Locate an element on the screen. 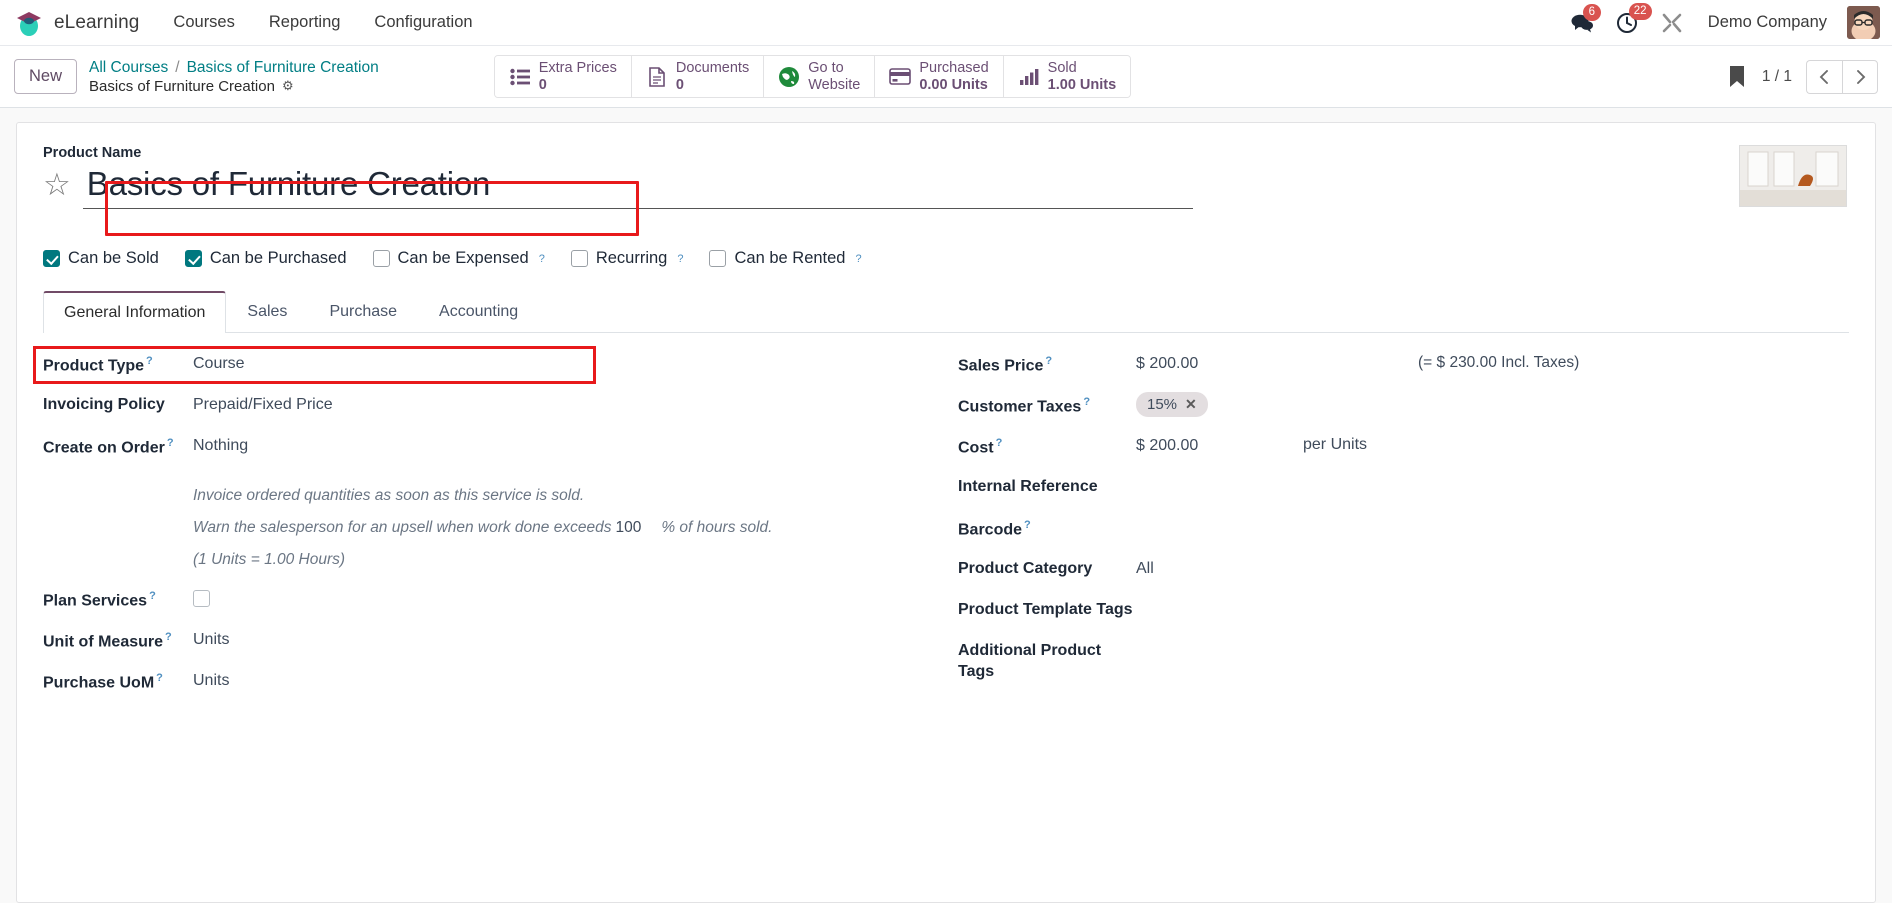 This screenshot has height=904, width=1892. tax-tag-label: 15% is located at coordinates (1162, 404).